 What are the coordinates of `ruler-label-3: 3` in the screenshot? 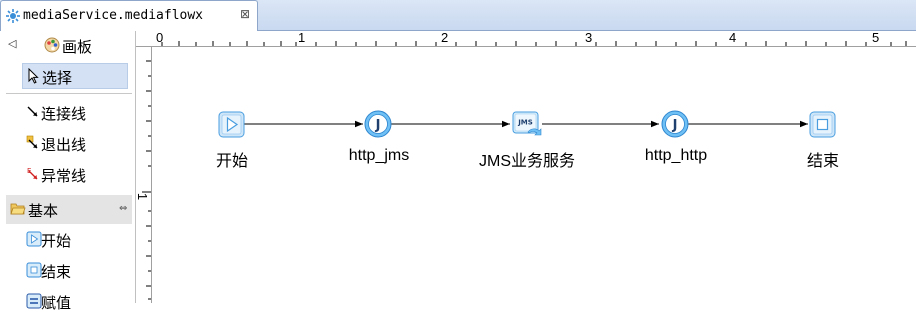 It's located at (589, 37).